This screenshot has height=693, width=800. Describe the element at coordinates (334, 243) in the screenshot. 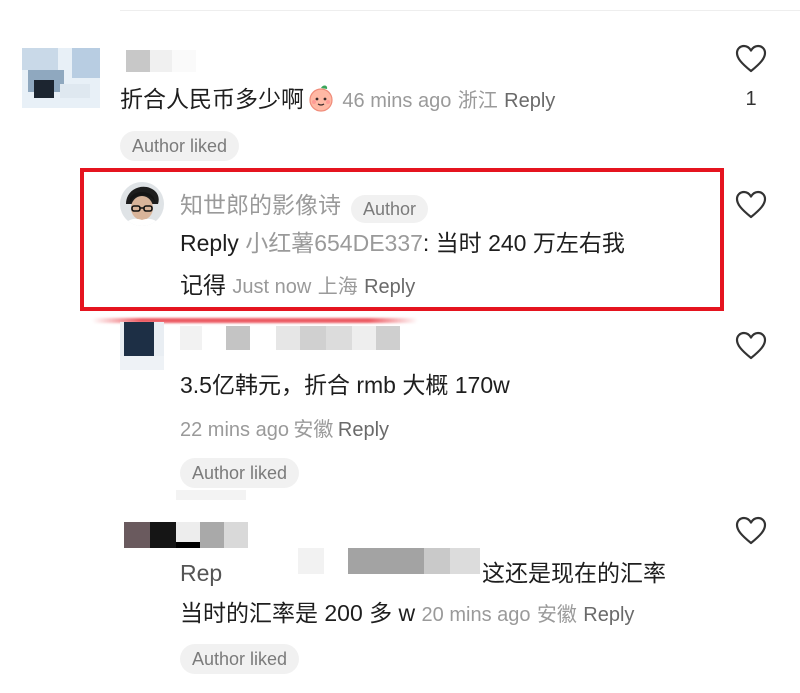

I see `mention-username: 小红薯654DE337` at that location.